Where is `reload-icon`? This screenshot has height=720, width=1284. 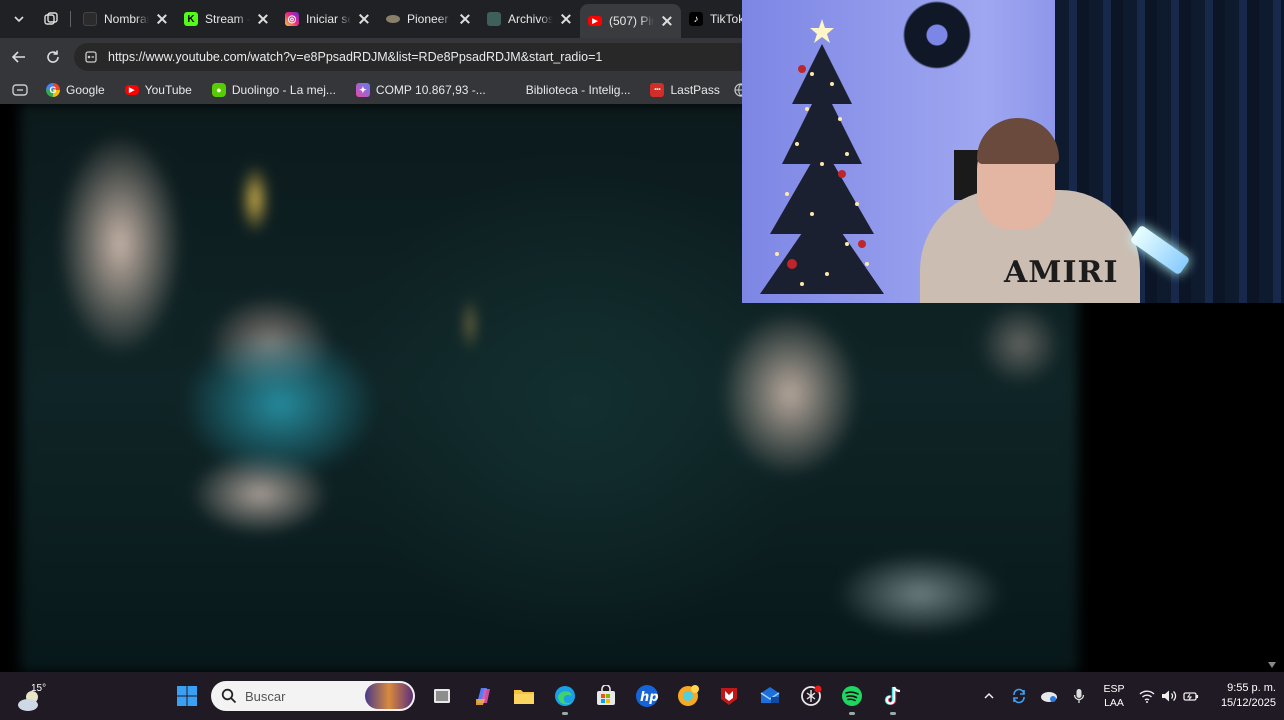 reload-icon is located at coordinates (53, 56).